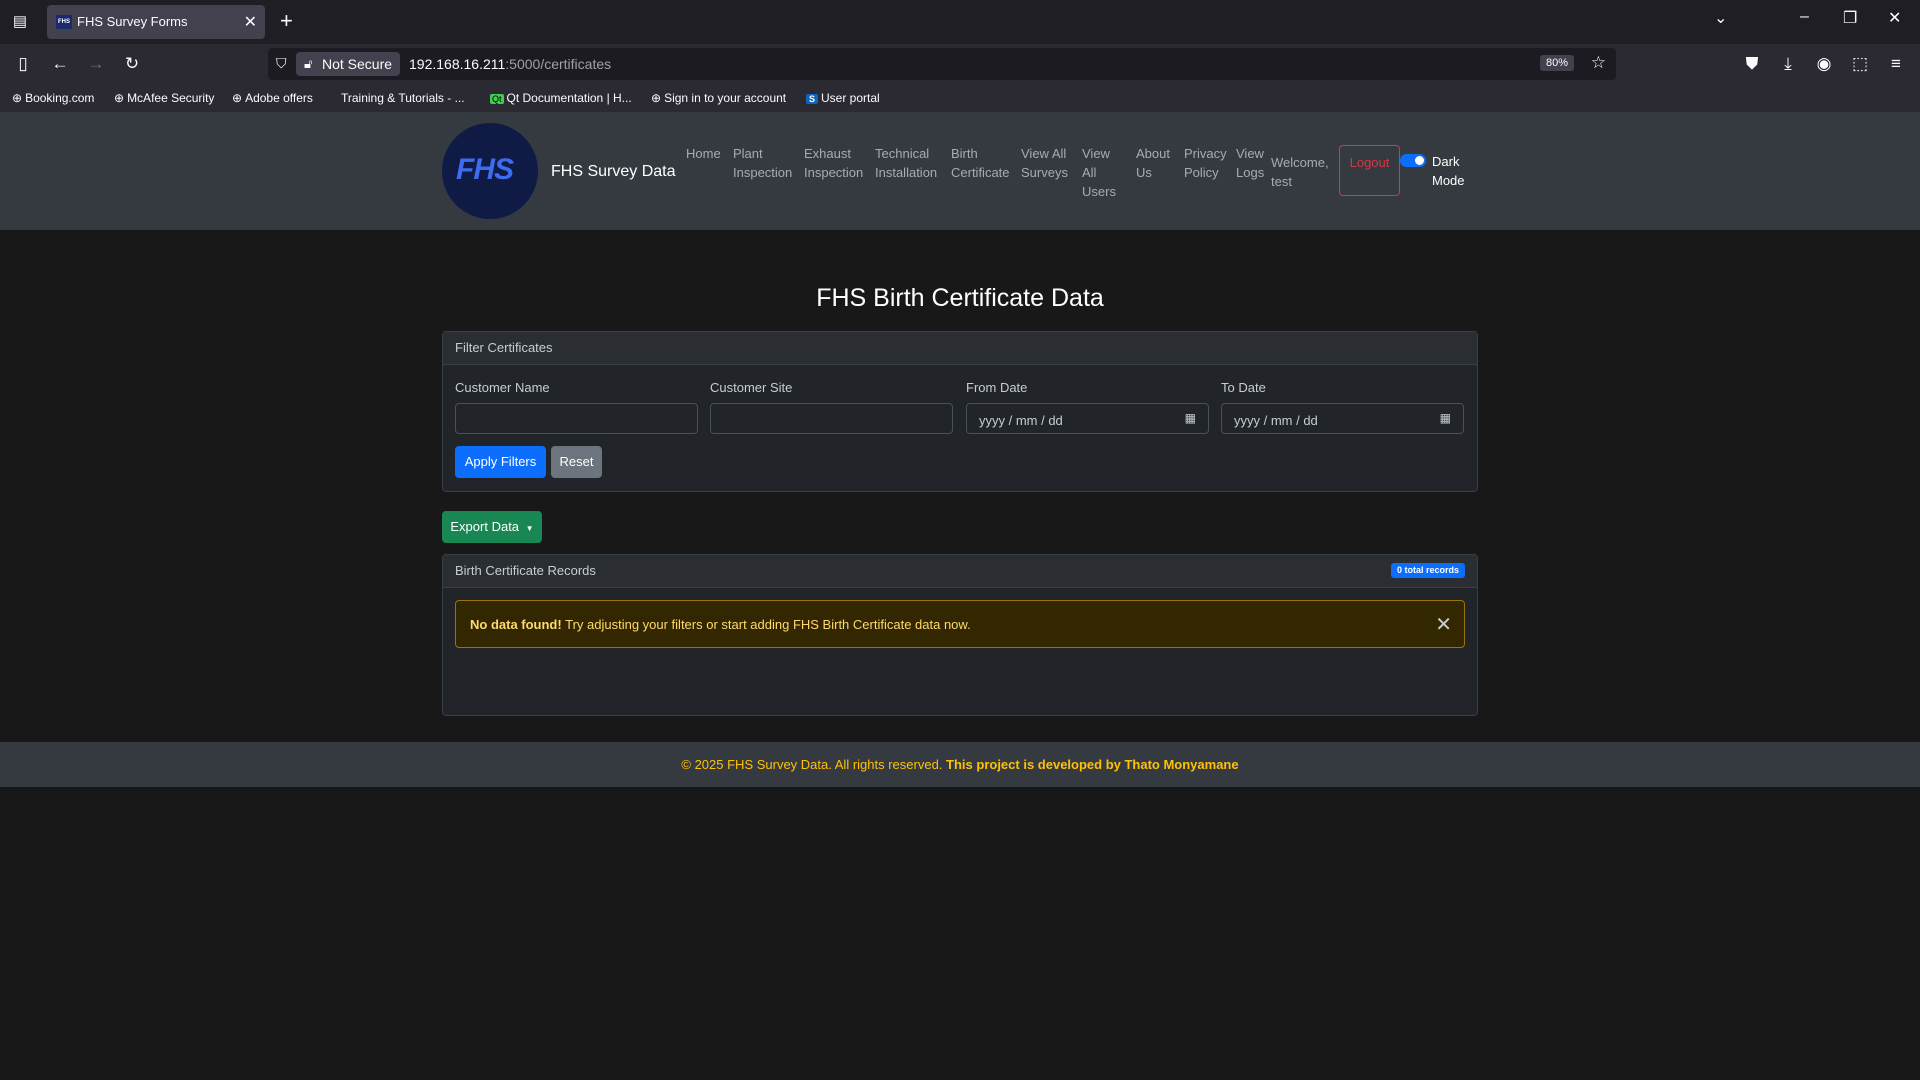  I want to click on extensions-icon: ⬚, so click(1860, 64).